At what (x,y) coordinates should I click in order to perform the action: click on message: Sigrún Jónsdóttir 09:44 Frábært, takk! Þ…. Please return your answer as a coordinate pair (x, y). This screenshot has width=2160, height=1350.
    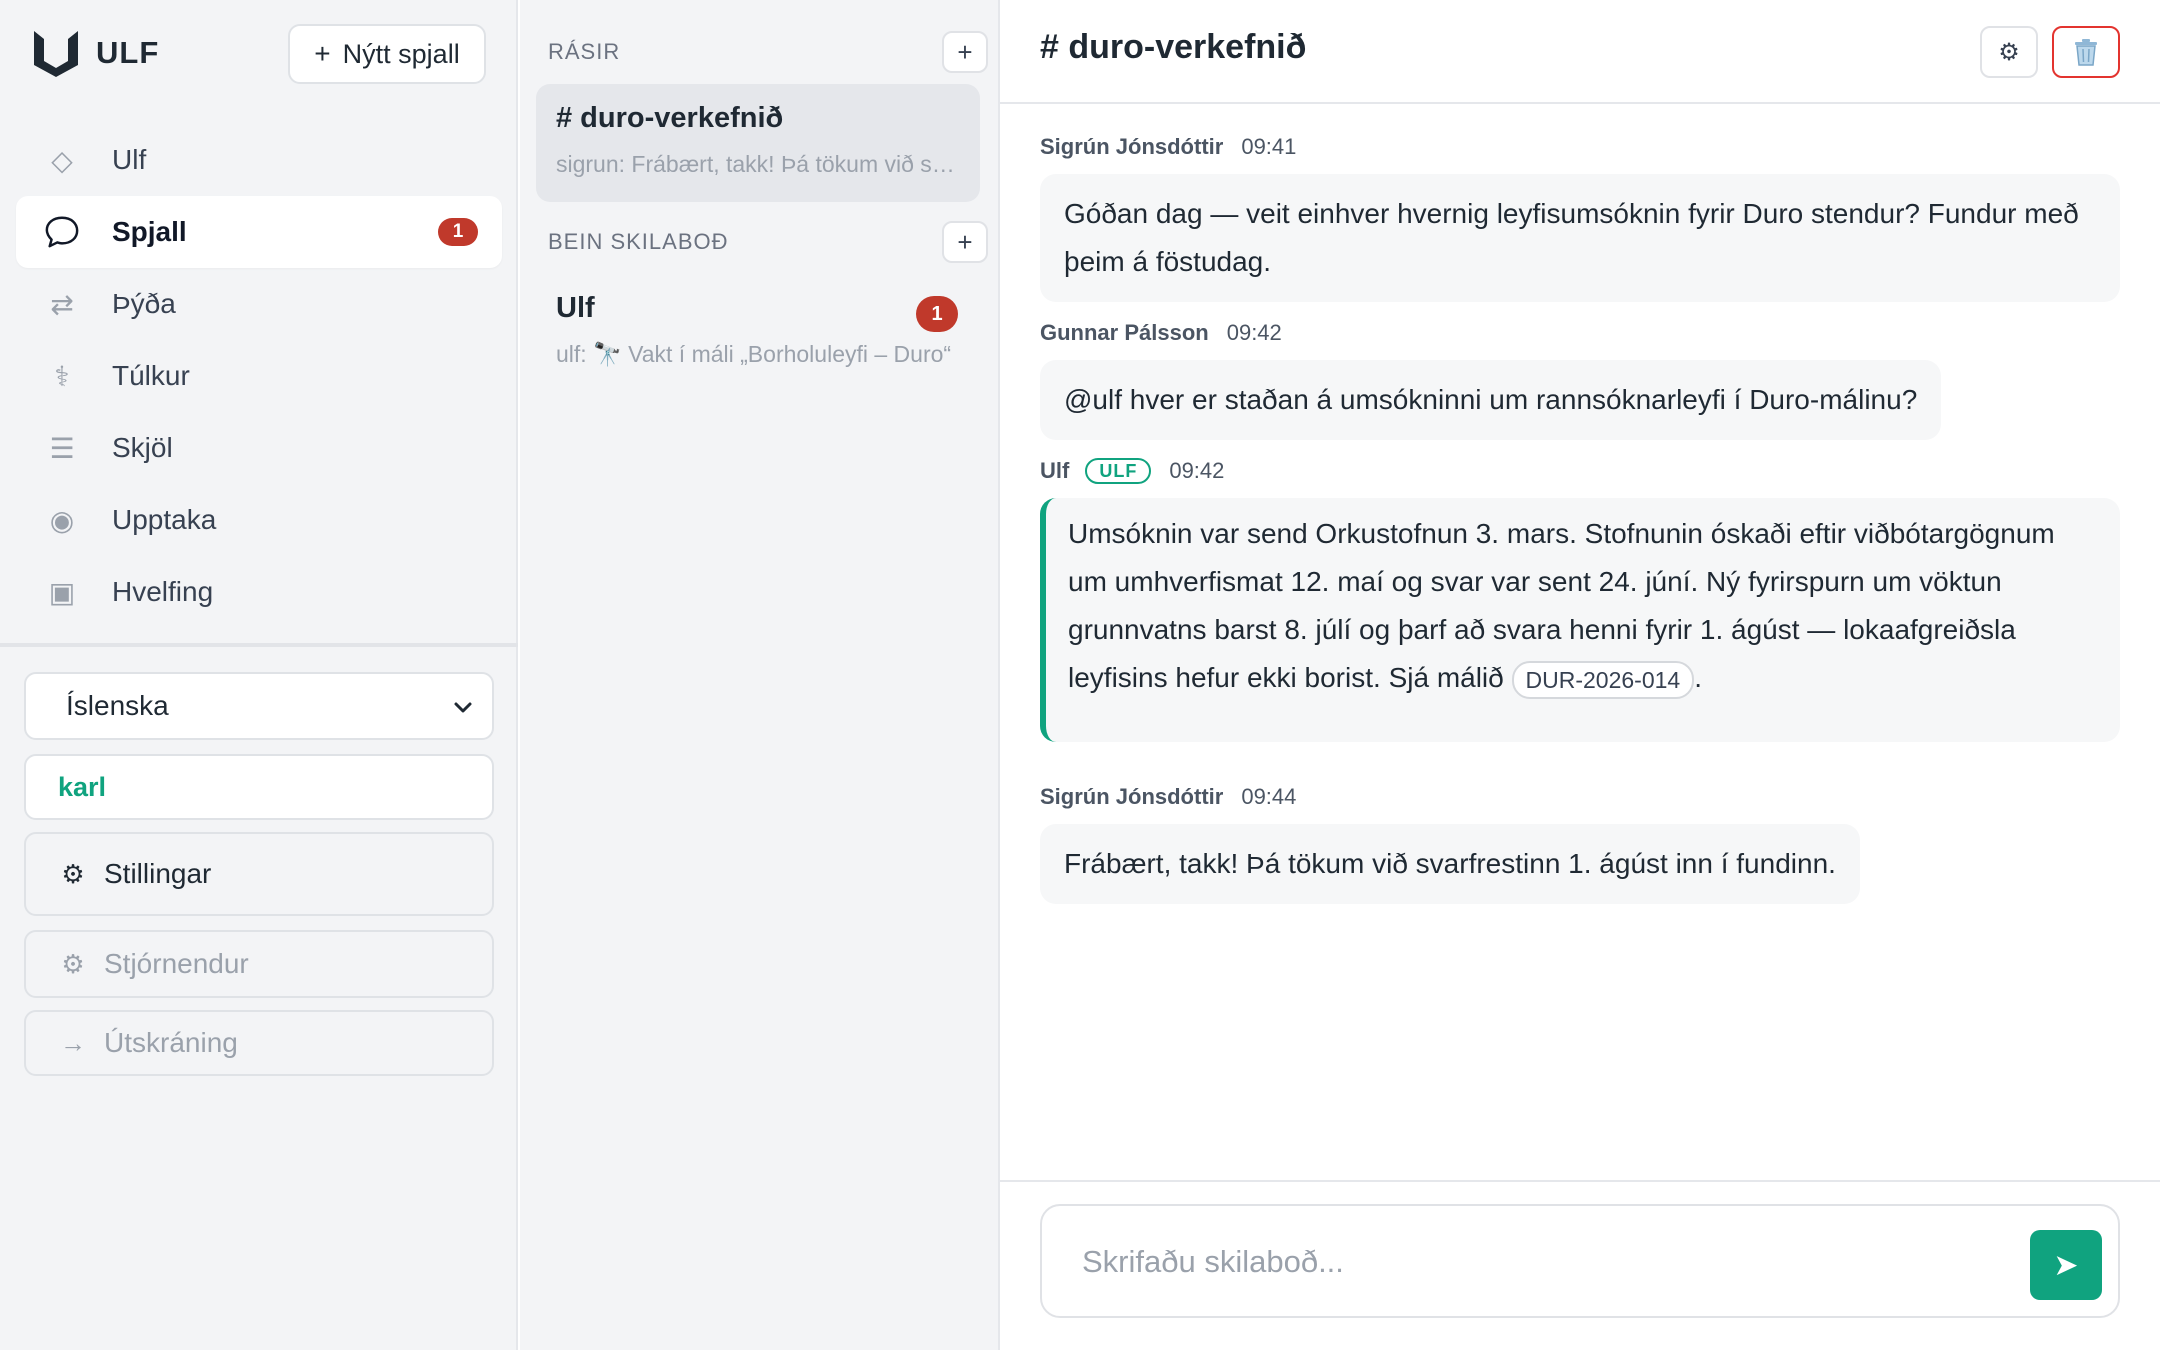
    Looking at the image, I should click on (1450, 842).